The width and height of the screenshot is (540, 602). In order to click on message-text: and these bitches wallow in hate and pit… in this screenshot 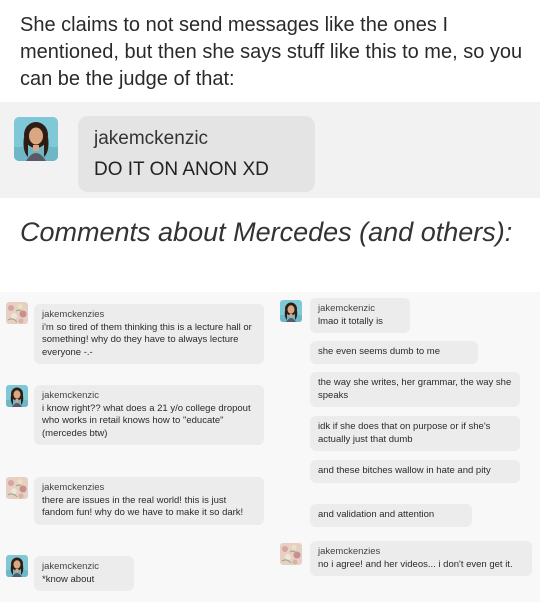, I will do `click(404, 470)`.